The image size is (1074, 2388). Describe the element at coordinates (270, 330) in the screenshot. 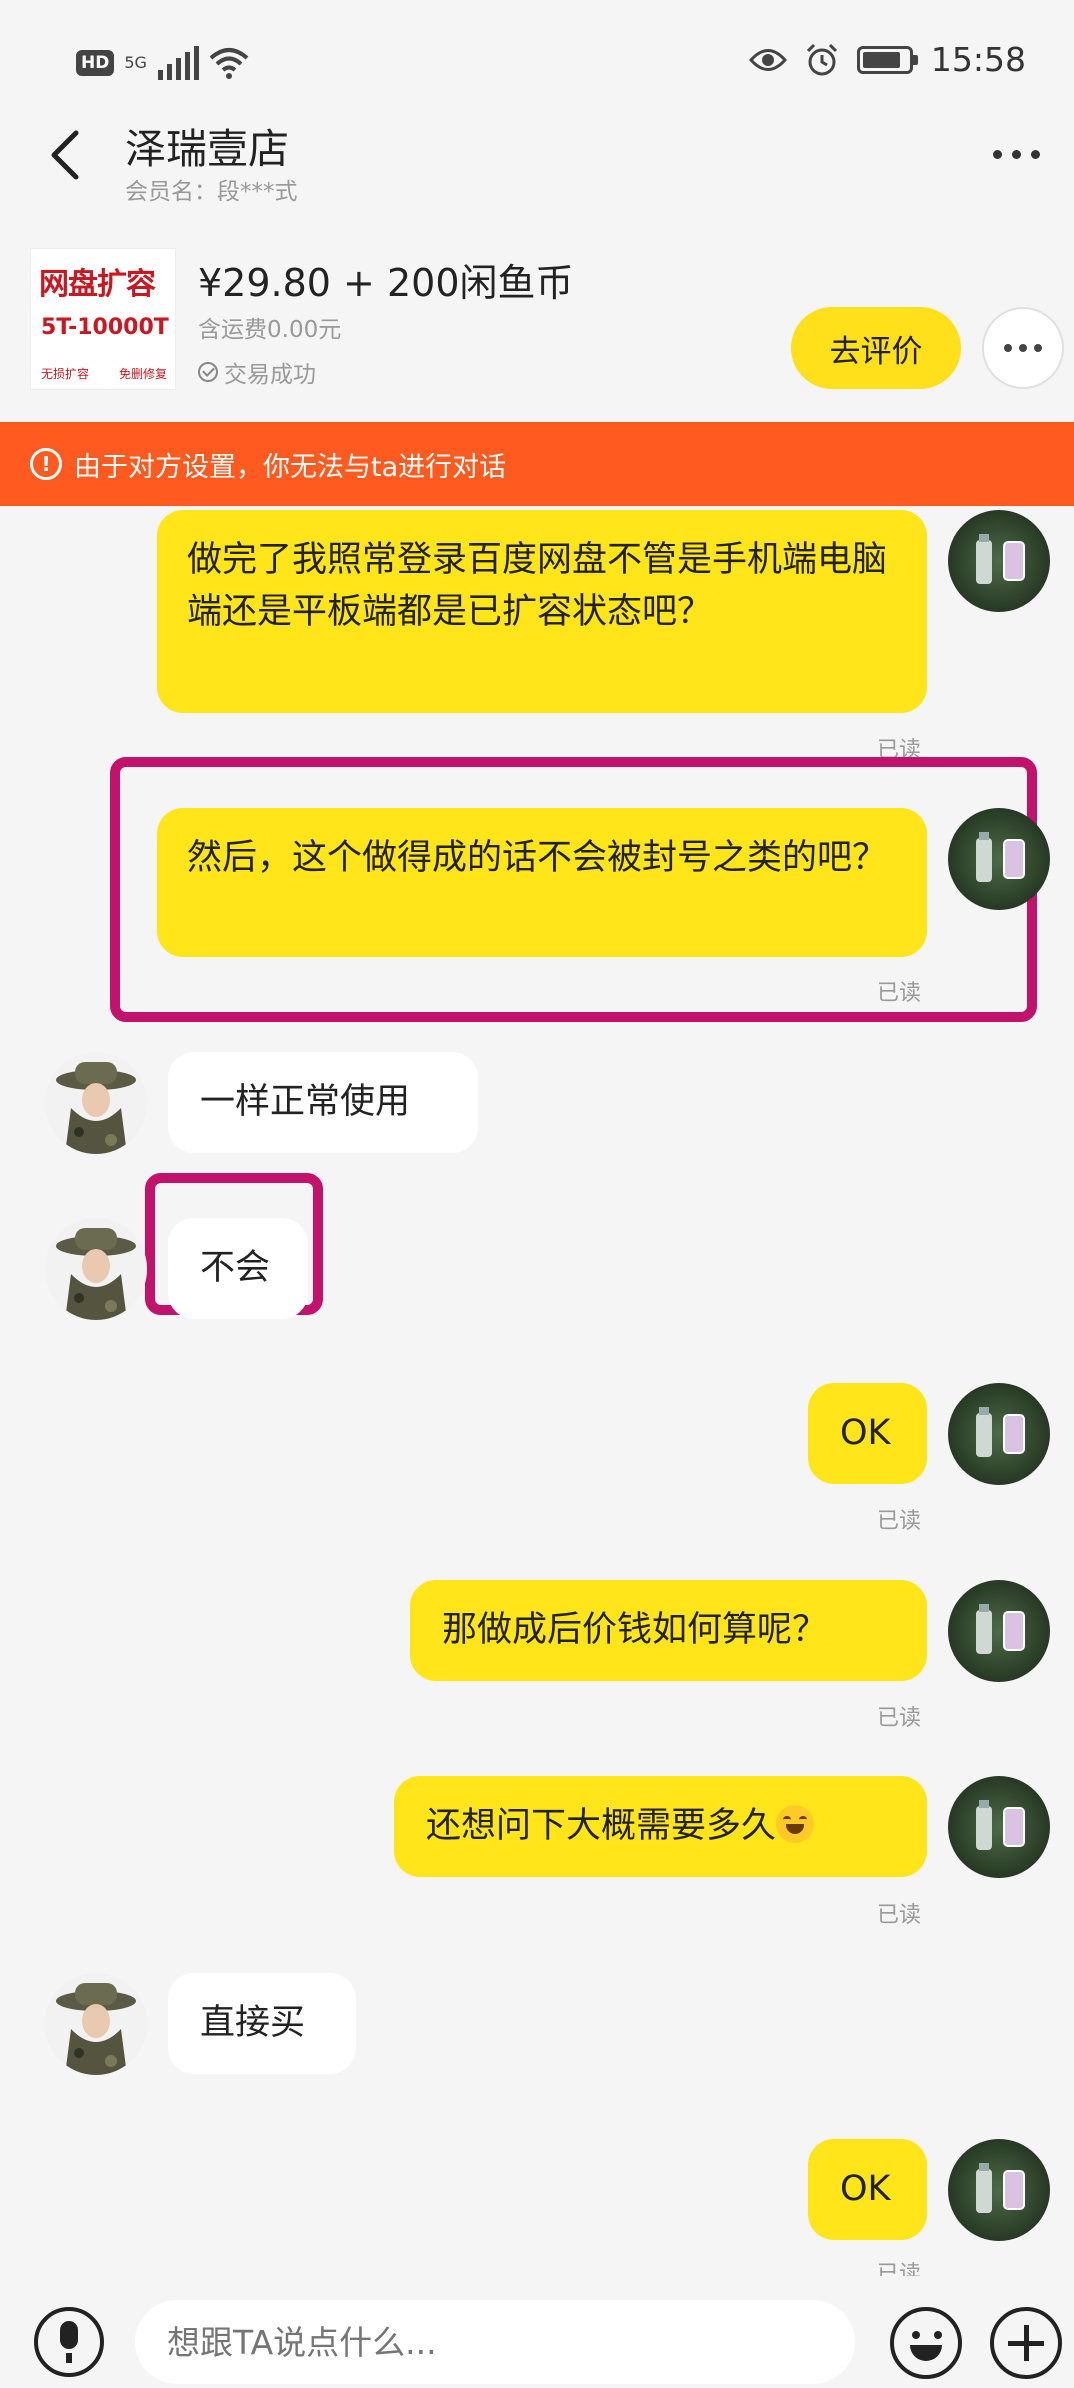

I see `shipping-fee: 含运费0.00元` at that location.